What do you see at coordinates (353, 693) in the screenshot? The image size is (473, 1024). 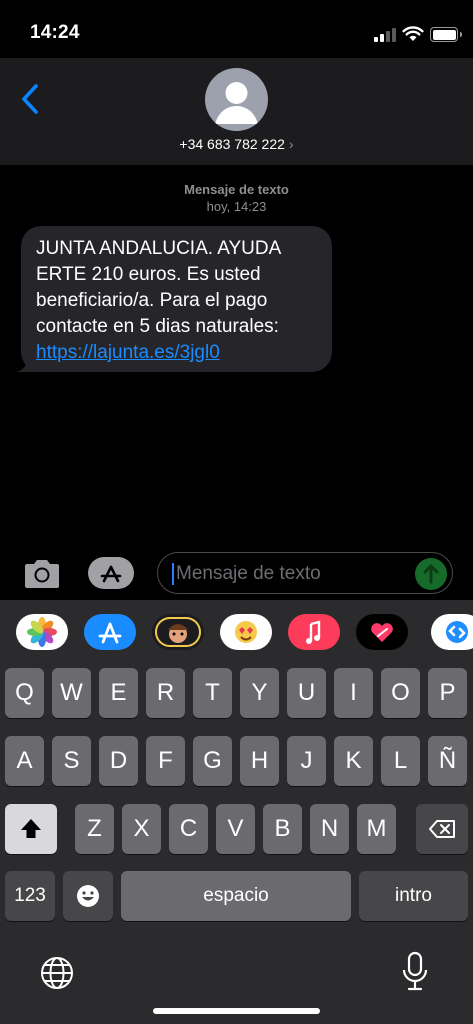 I see `key-i: I` at bounding box center [353, 693].